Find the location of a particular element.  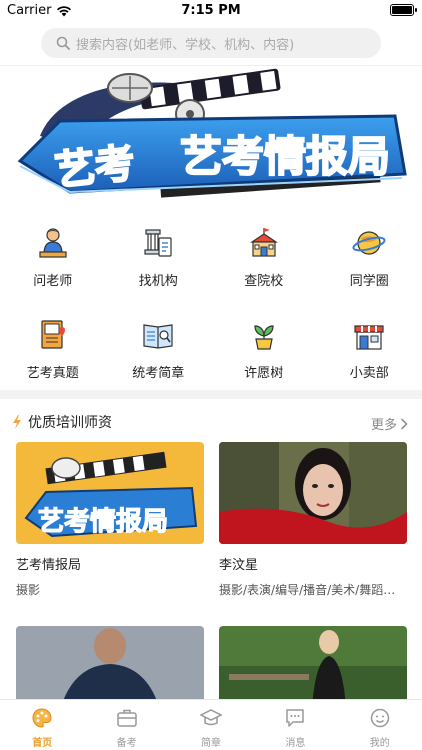

banner-logo-text: 艺考情报局 is located at coordinates (285, 156).